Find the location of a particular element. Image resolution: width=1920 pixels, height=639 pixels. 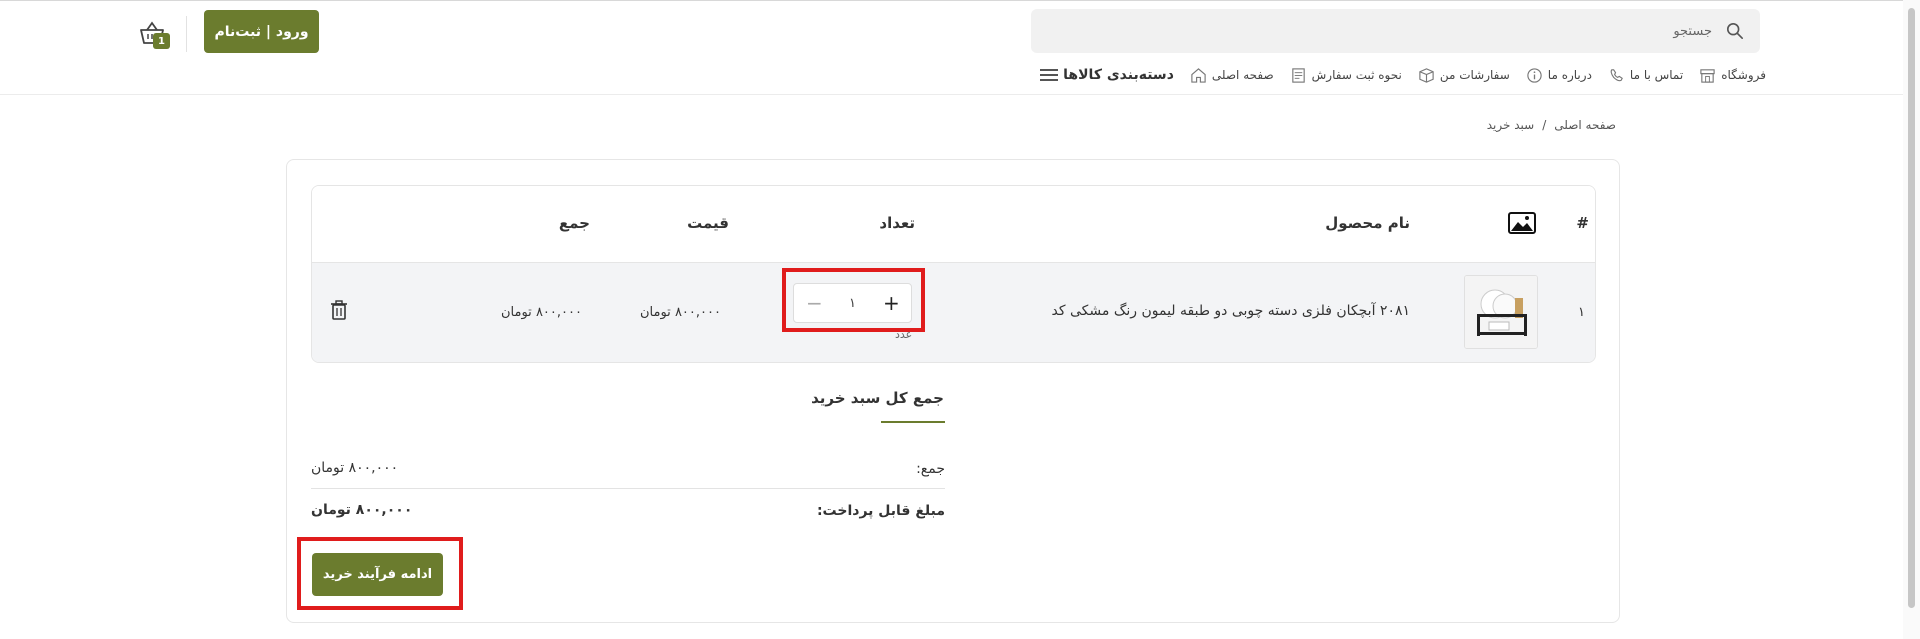

nav-about-label: درباره ما is located at coordinates (1569, 75).